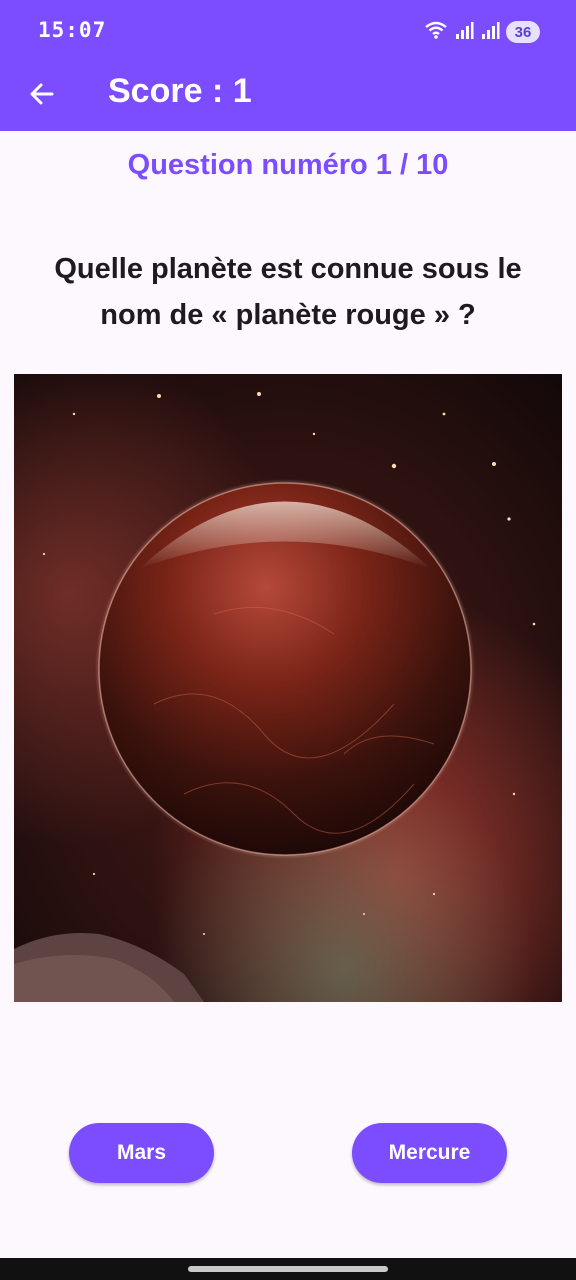 Image resolution: width=576 pixels, height=1280 pixels. Describe the element at coordinates (288, 165) in the screenshot. I see `question-number: Question numéro 1 / 10` at that location.